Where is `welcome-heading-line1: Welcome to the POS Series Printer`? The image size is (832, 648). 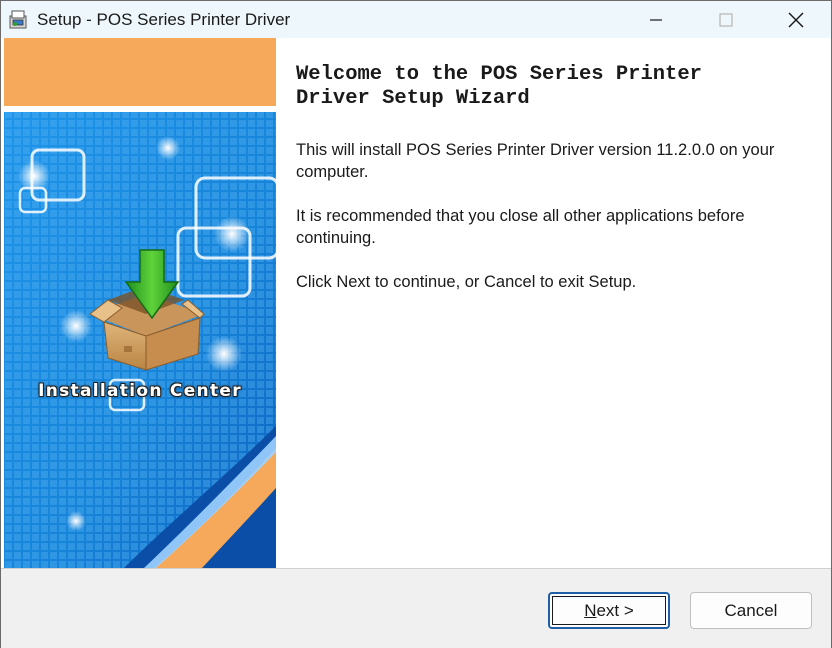
welcome-heading-line1: Welcome to the POS Series Printer is located at coordinates (499, 74).